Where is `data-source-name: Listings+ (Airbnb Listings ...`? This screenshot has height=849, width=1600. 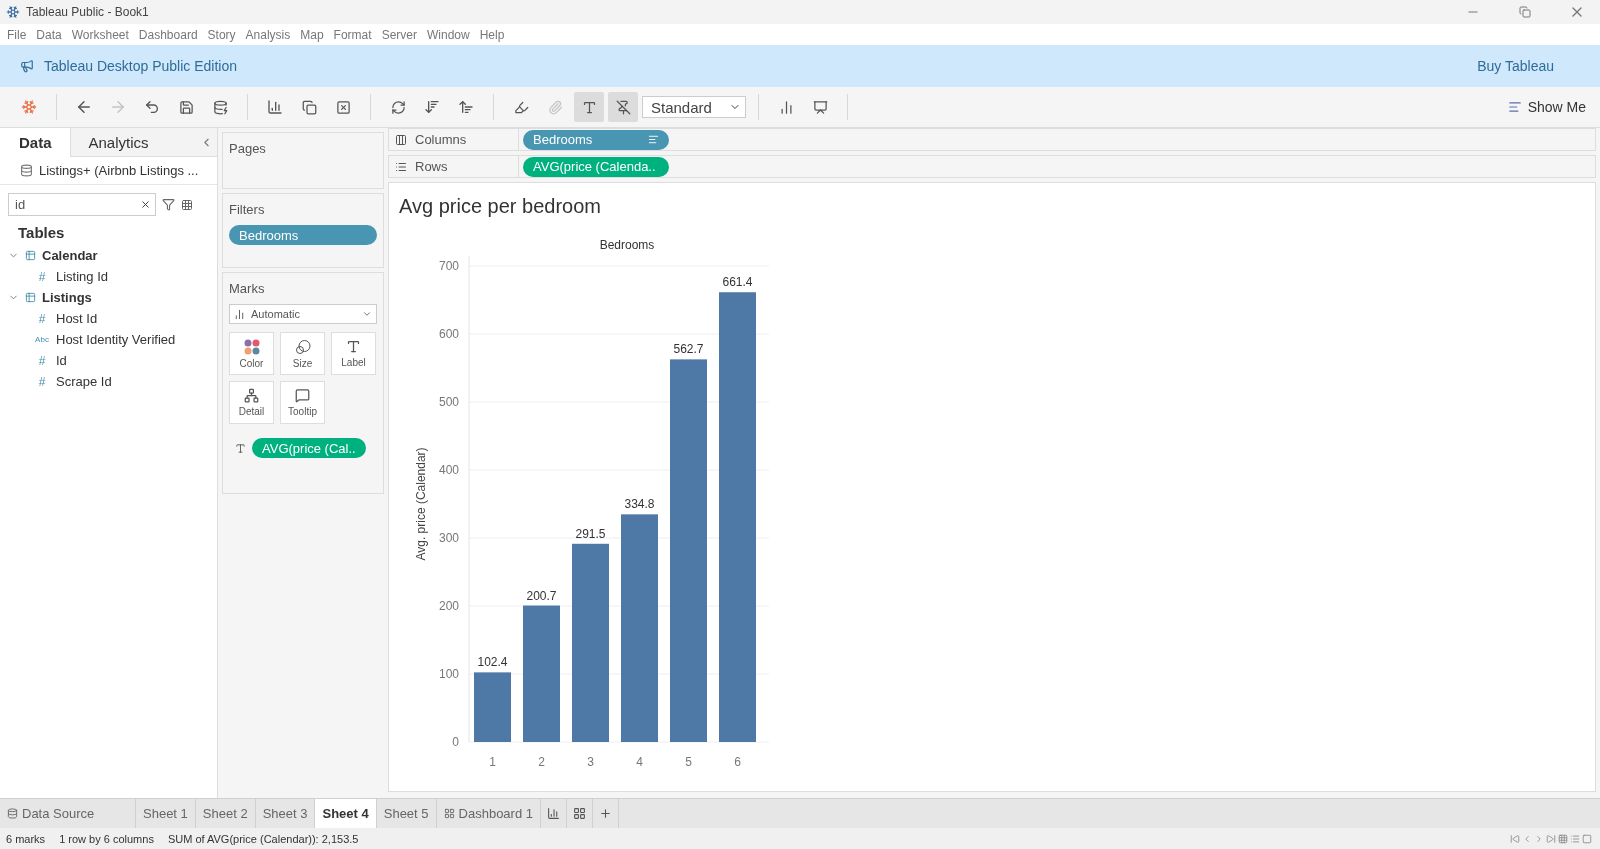 data-source-name: Listings+ (Airbnb Listings ... is located at coordinates (119, 170).